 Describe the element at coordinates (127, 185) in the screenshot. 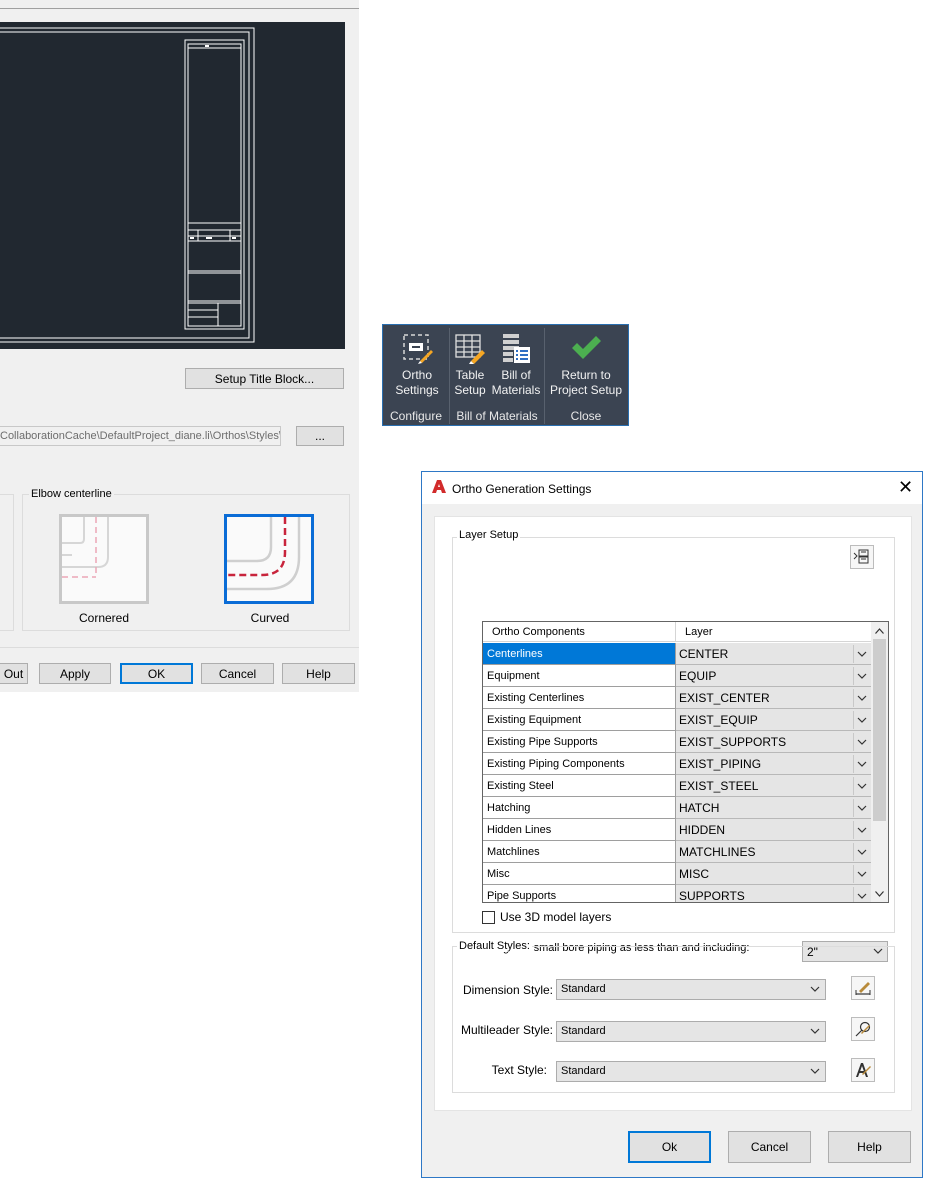

I see `title-block-drawing` at that location.